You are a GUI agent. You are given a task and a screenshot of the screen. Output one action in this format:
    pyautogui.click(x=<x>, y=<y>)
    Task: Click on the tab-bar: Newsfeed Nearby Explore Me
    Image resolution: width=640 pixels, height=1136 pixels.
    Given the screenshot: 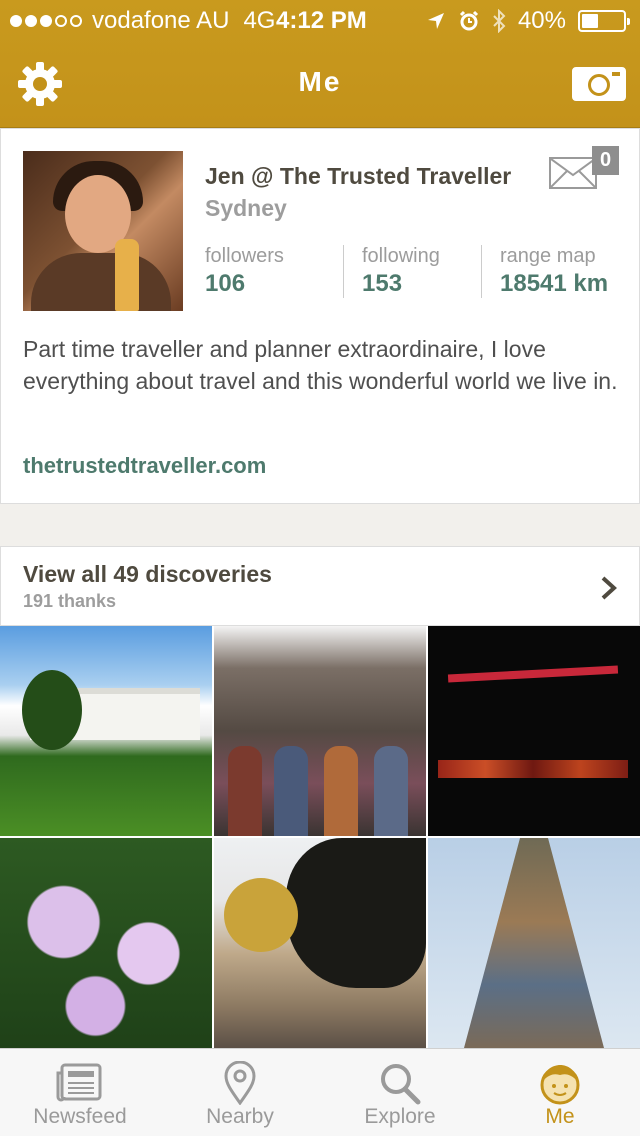 What is the action you would take?
    pyautogui.click(x=320, y=1092)
    